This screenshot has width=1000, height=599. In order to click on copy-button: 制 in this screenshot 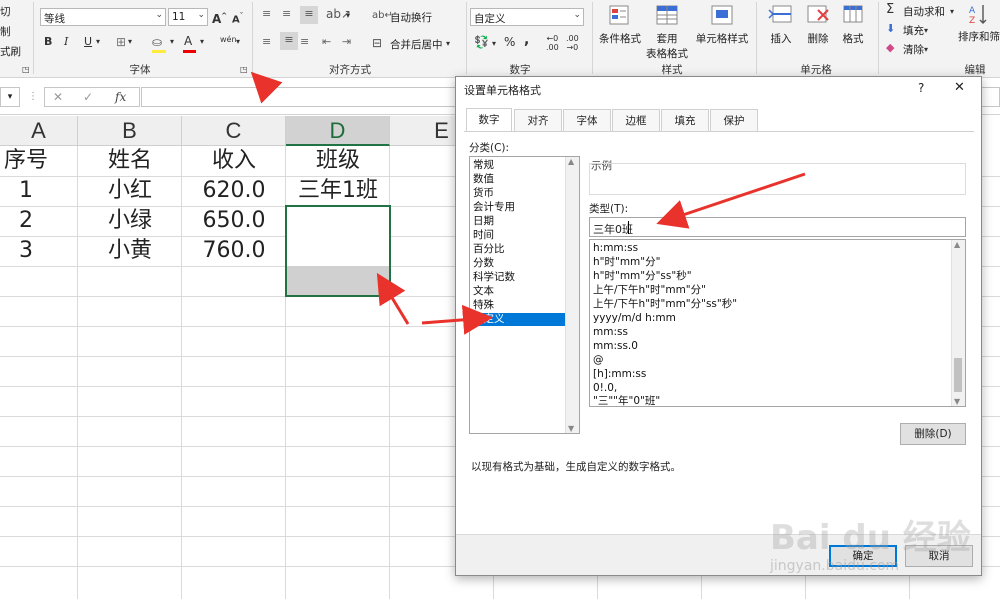, I will do `click(5, 31)`.